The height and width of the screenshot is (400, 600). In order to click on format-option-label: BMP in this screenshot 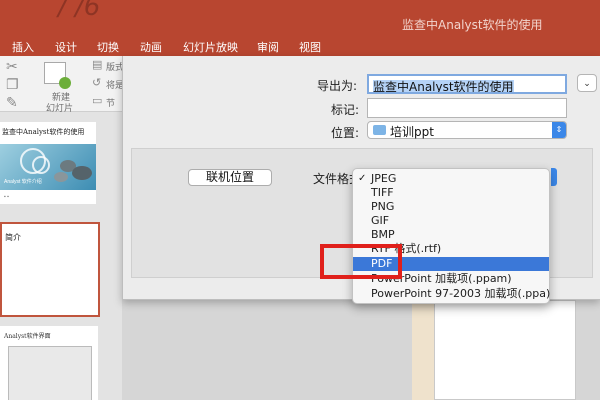, I will do `click(383, 234)`.